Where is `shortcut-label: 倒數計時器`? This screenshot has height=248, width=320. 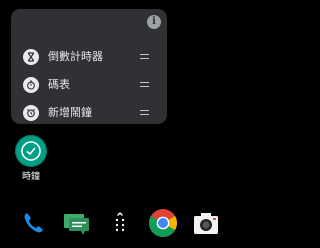
shortcut-label: 倒數計時器 is located at coordinates (75, 56).